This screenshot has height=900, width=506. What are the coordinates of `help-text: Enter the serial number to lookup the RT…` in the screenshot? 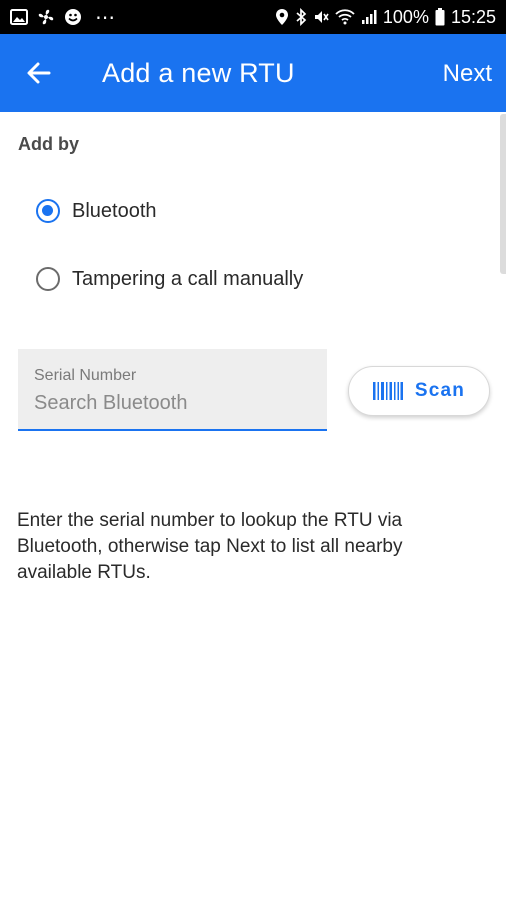 It's located at (210, 546).